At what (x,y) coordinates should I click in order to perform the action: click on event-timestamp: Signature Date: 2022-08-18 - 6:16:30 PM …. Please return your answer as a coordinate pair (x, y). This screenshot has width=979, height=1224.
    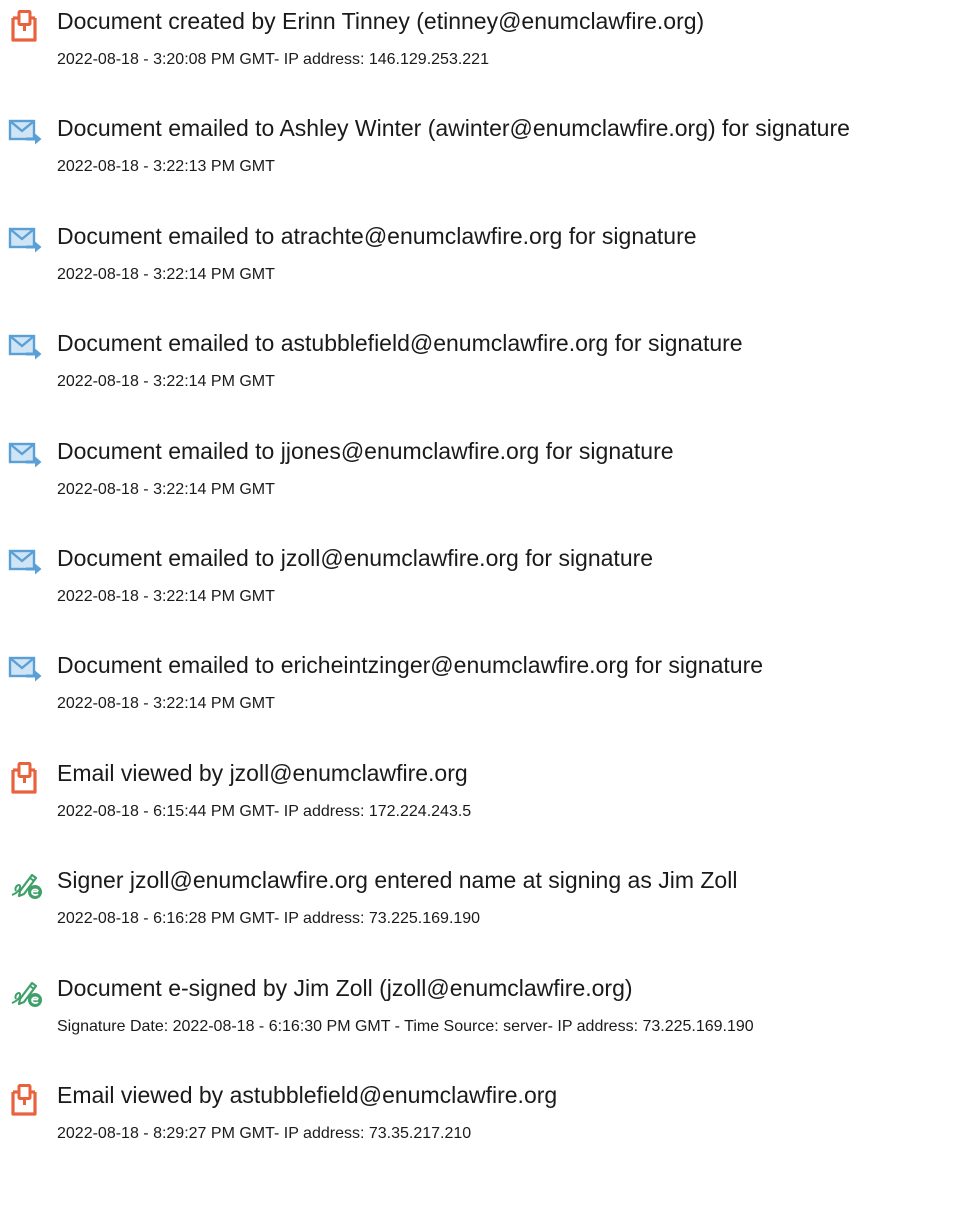
    Looking at the image, I should click on (405, 1026).